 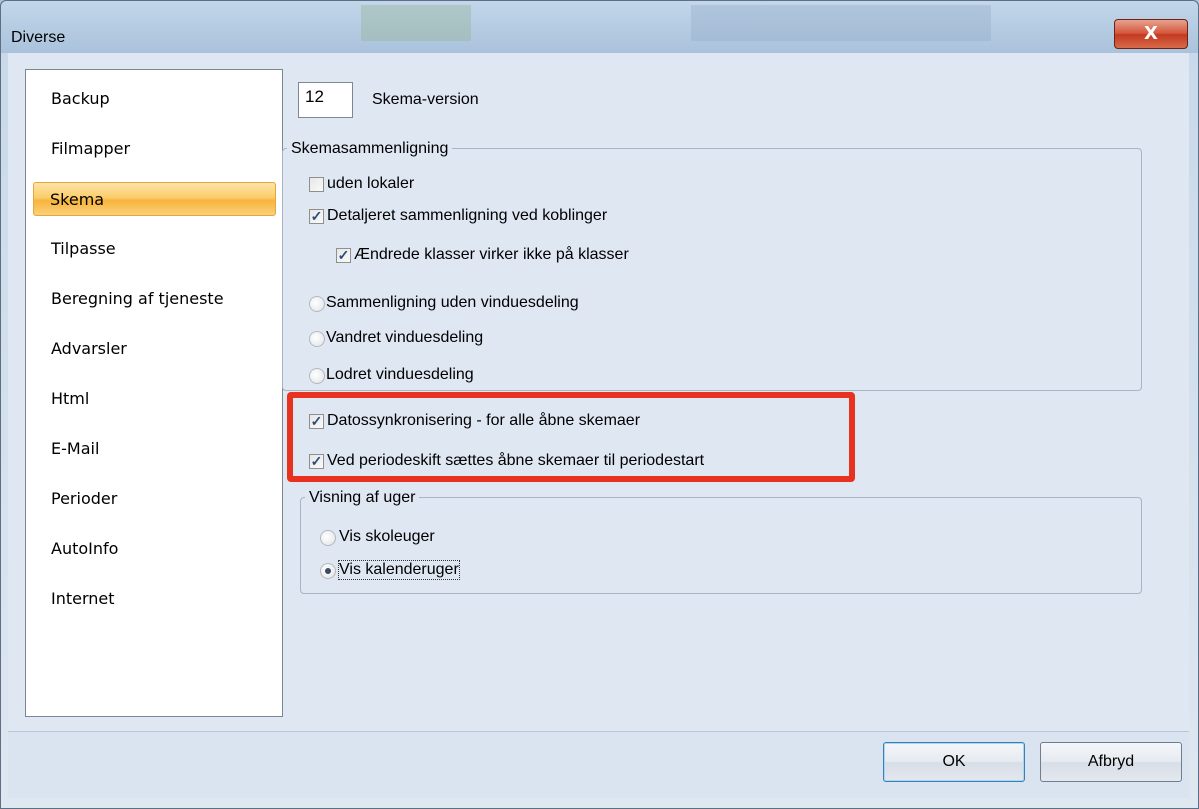 I want to click on sidebar-item-advarsler: Advarsler, so click(x=154, y=349).